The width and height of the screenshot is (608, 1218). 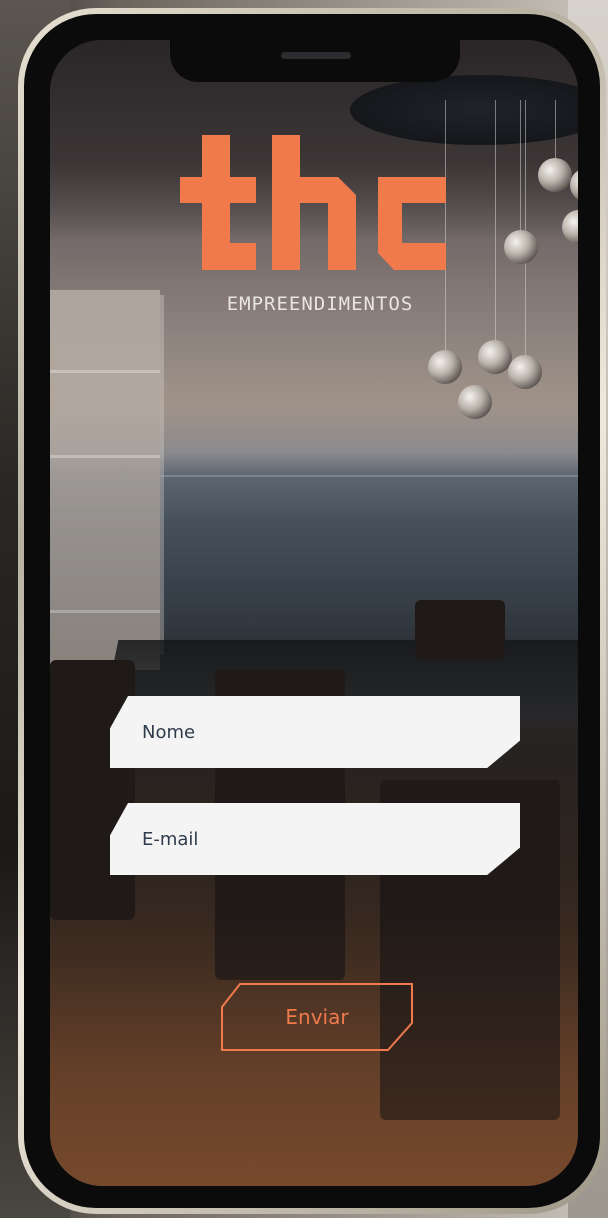 I want to click on email-input, so click(x=331, y=839).